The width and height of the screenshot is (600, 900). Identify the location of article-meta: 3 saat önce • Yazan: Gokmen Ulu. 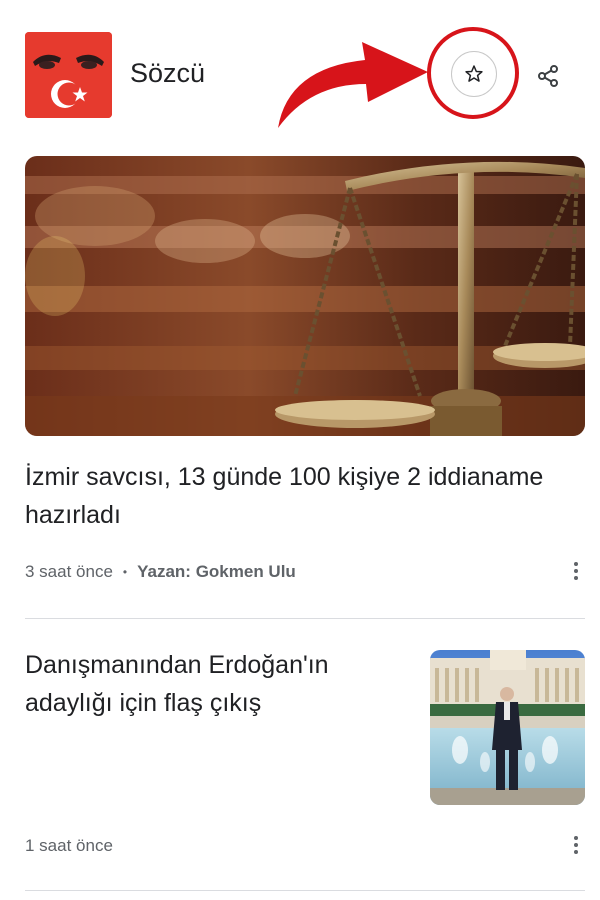
(160, 572).